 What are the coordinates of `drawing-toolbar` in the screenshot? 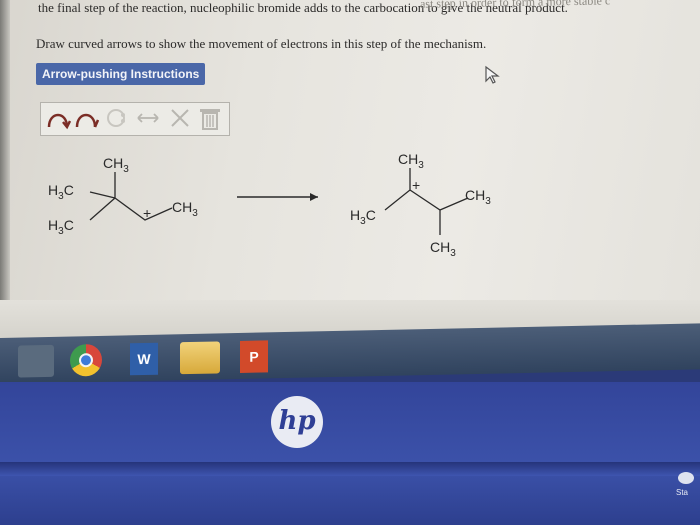 It's located at (135, 119).